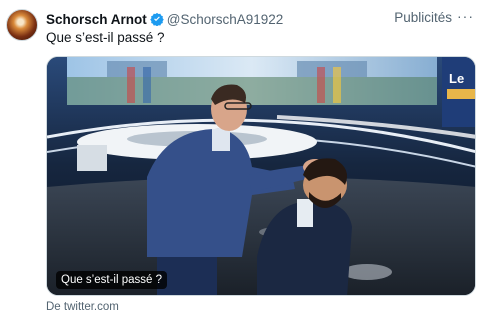 The height and width of the screenshot is (316, 480). I want to click on video-corner-text: Le, so click(456, 78).